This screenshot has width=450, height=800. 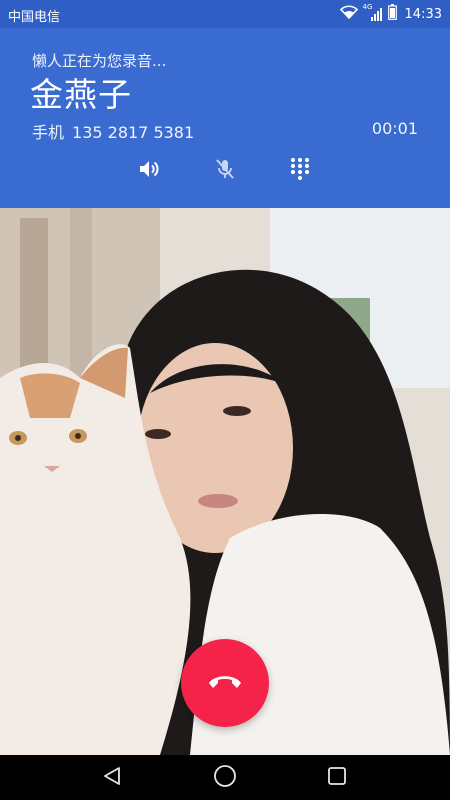 What do you see at coordinates (348, 14) in the screenshot?
I see `wifi-icon` at bounding box center [348, 14].